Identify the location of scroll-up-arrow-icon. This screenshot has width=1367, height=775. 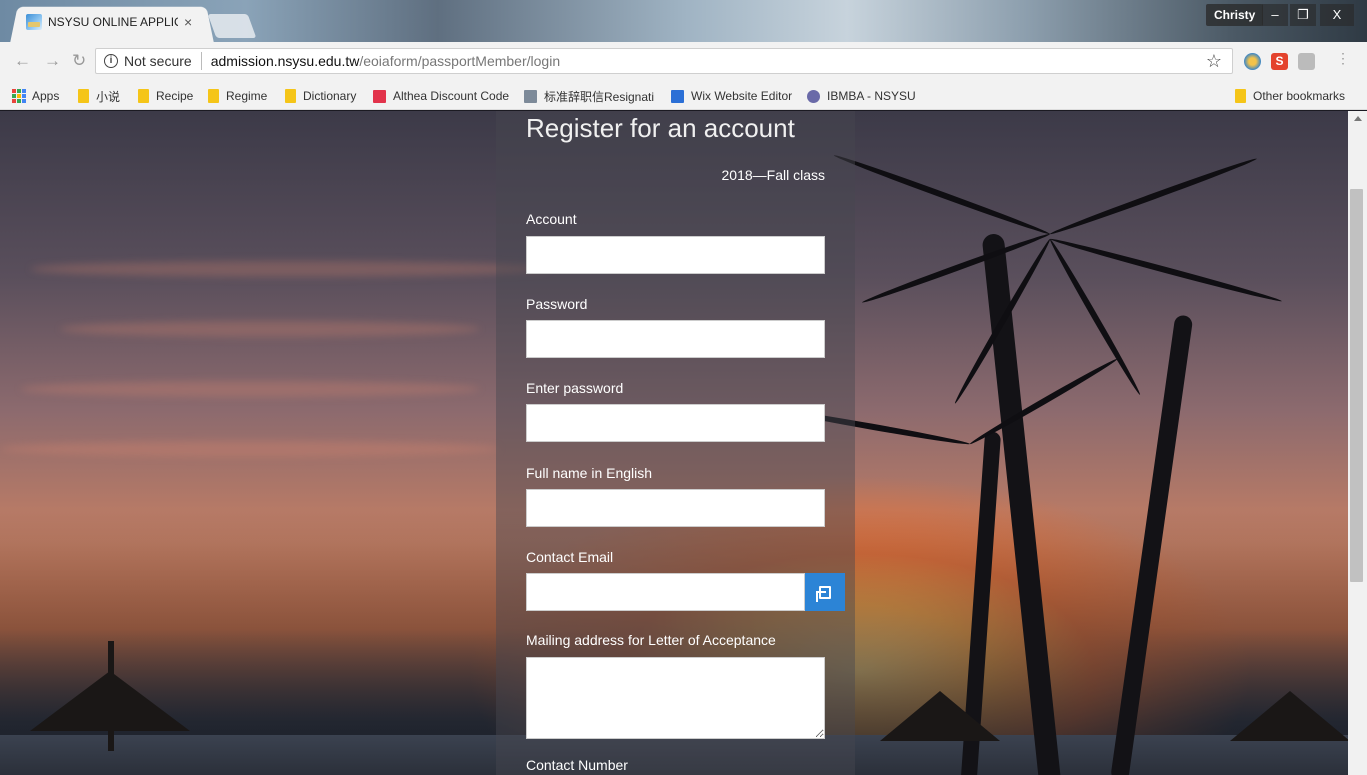
(1358, 118).